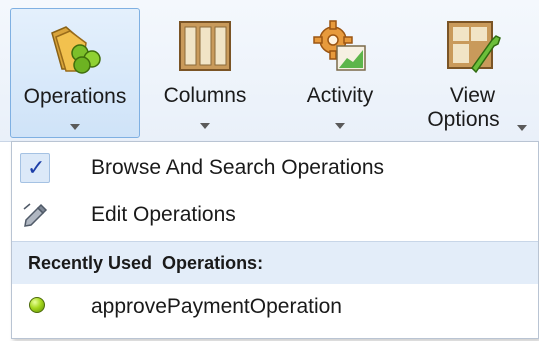 The width and height of the screenshot is (539, 341). What do you see at coordinates (463, 119) in the screenshot?
I see `view-label-line2: Options` at bounding box center [463, 119].